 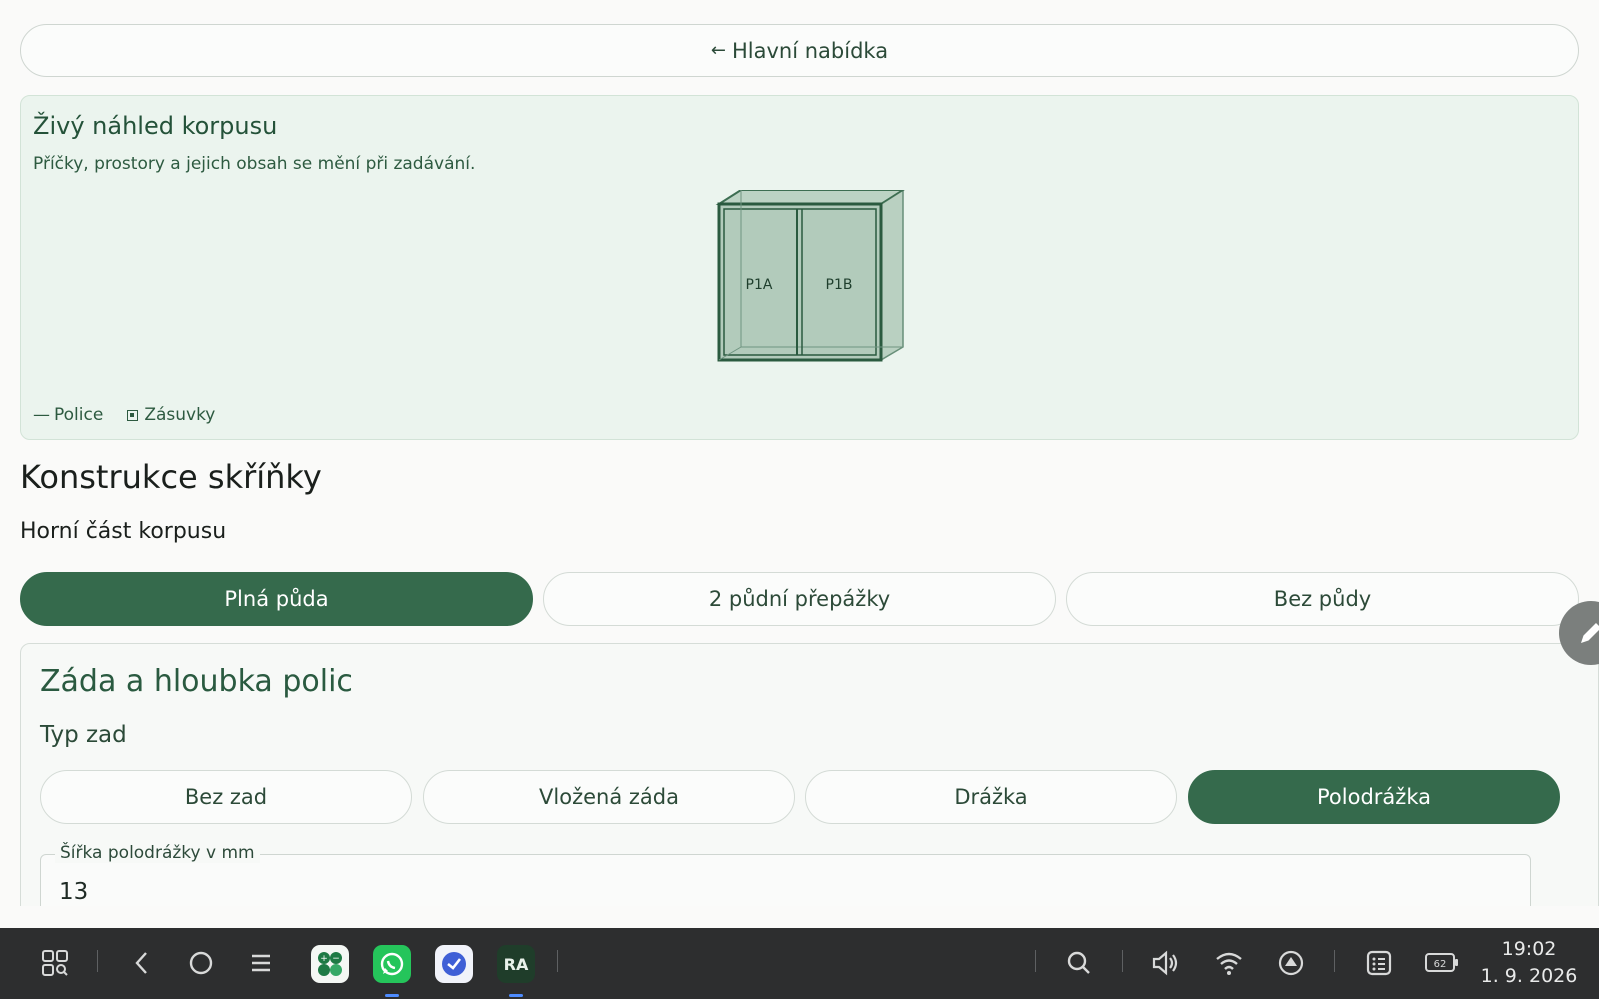 I want to click on pen-icon, so click(x=1590, y=633).